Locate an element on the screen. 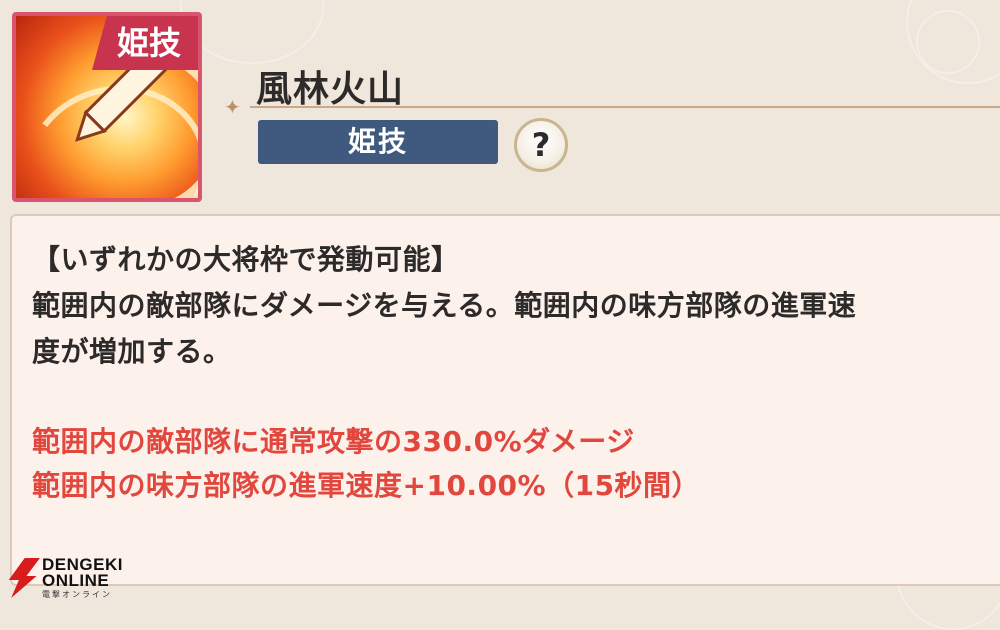 The width and height of the screenshot is (1000, 630). description-line: 度が増加する。 is located at coordinates (132, 351).